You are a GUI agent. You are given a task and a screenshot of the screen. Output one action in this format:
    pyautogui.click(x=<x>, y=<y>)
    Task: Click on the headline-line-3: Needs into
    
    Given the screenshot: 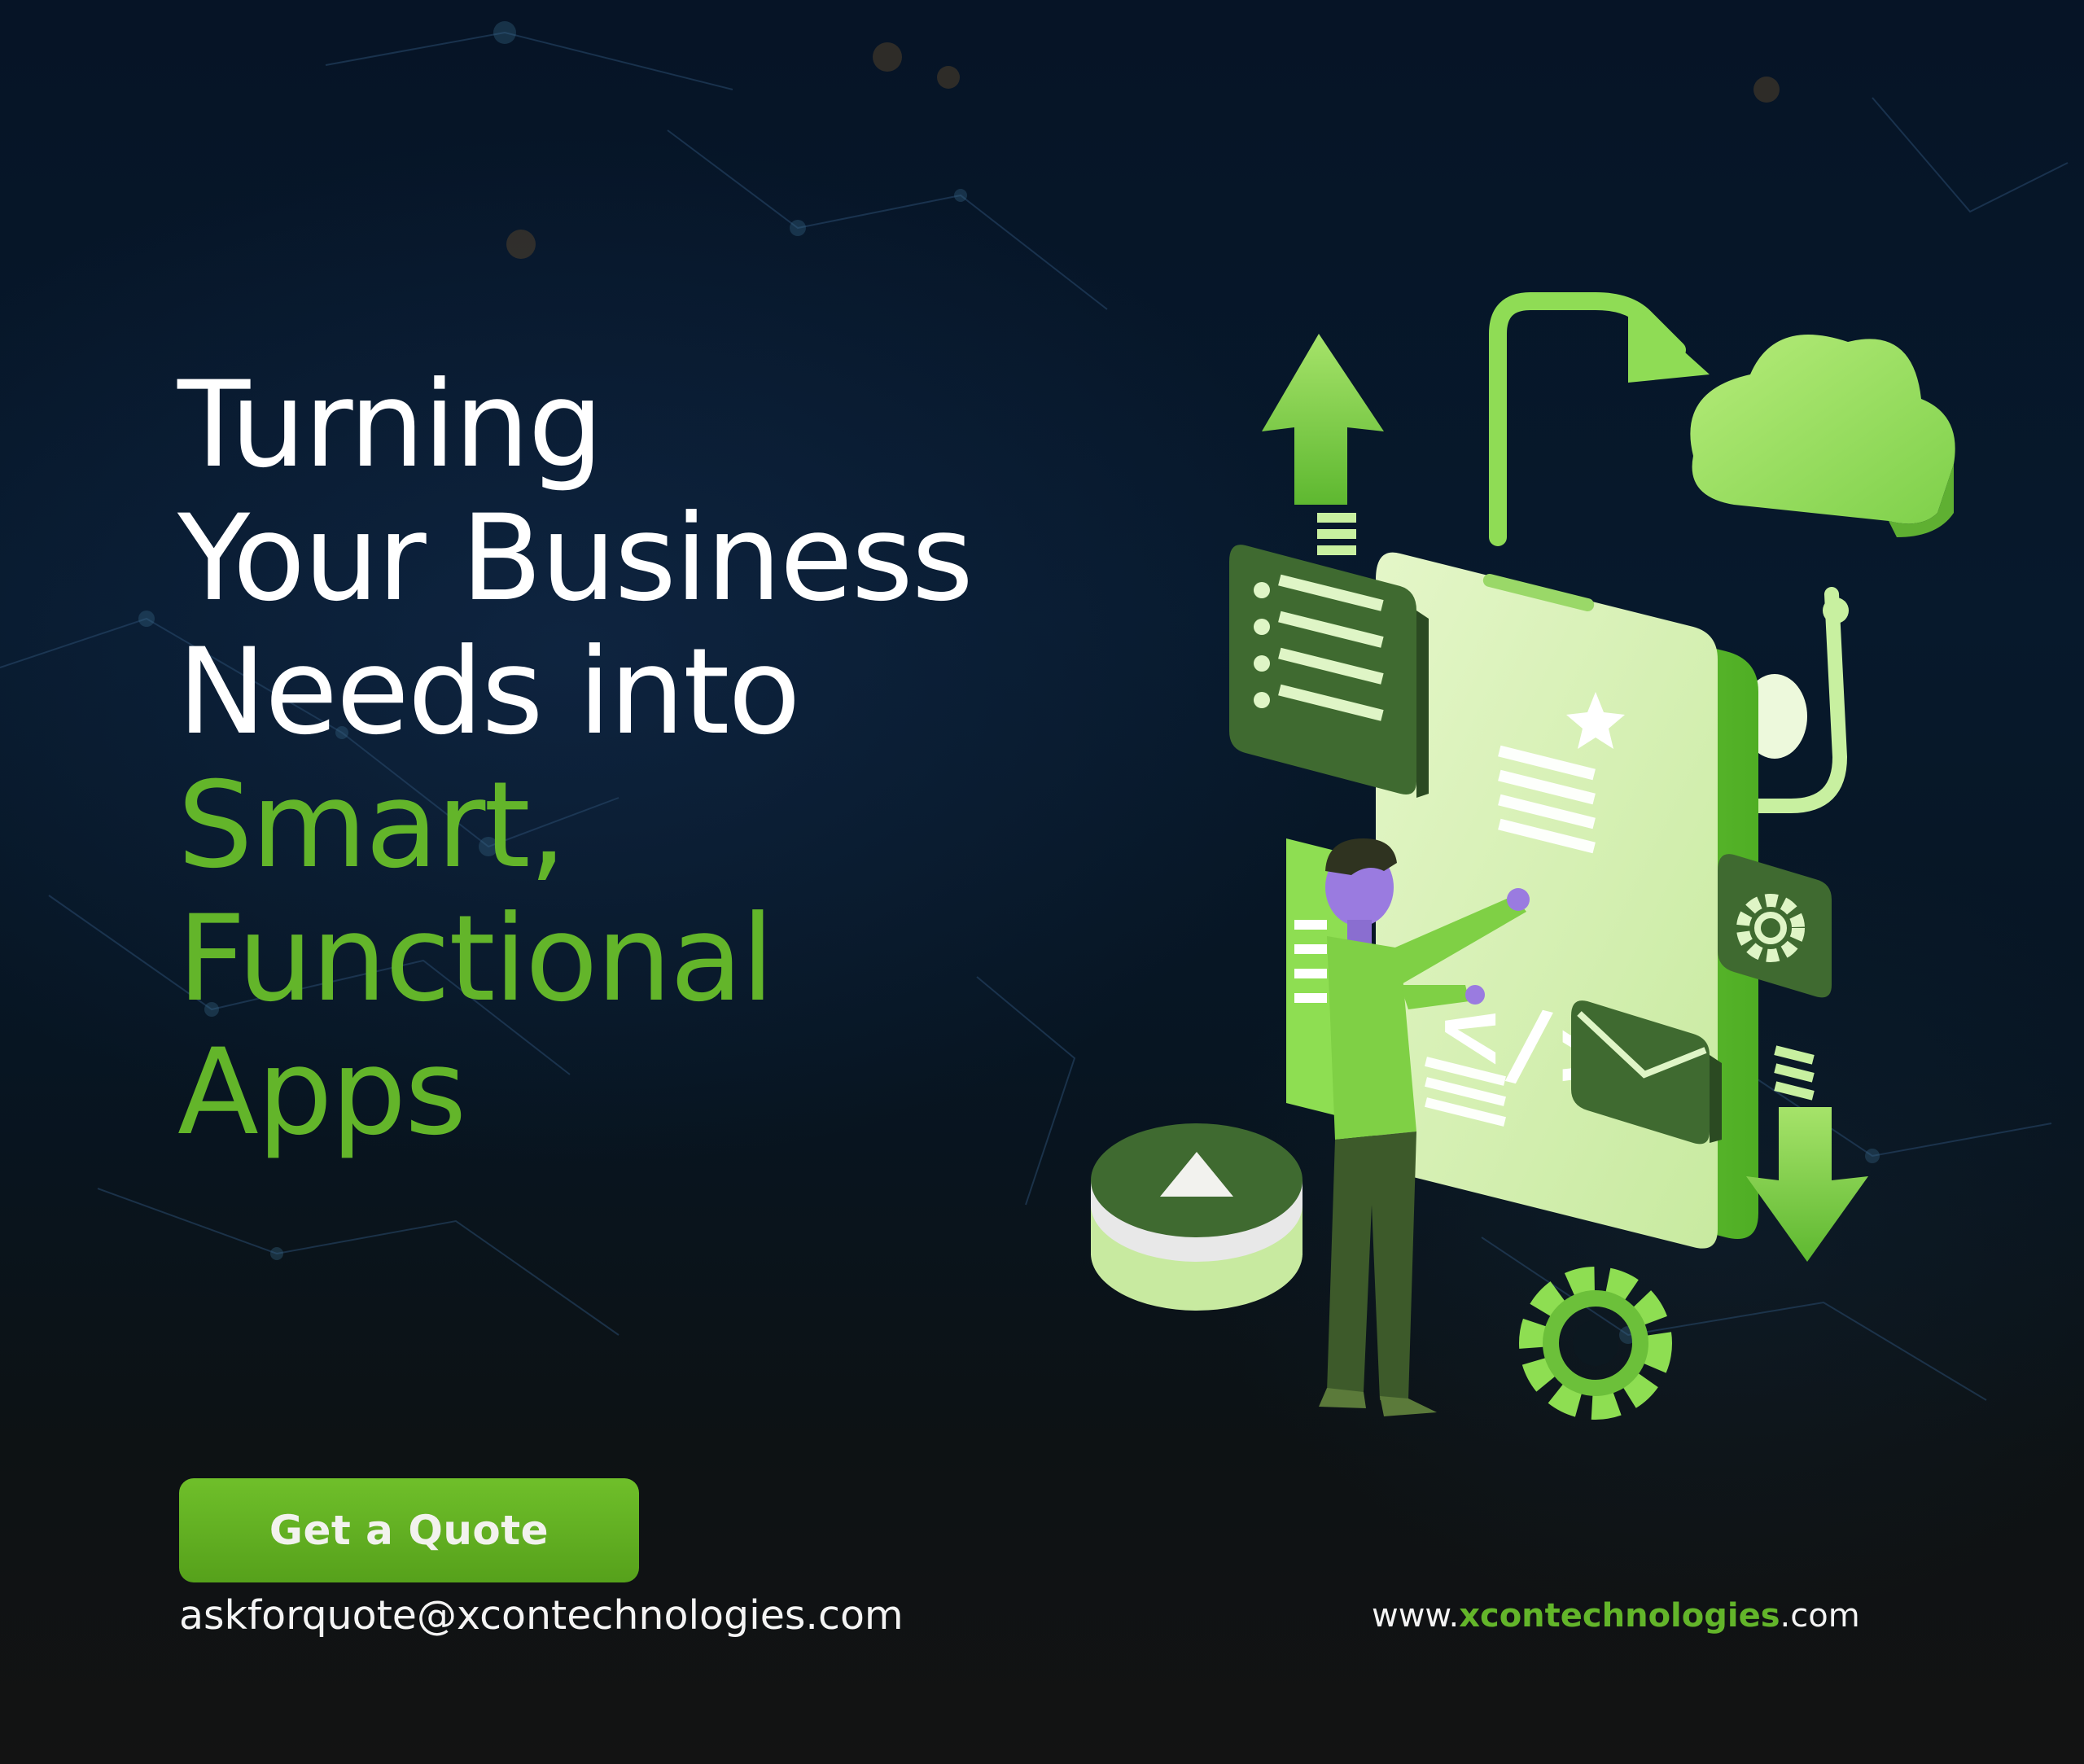 What is the action you would take?
    pyautogui.click(x=489, y=692)
    